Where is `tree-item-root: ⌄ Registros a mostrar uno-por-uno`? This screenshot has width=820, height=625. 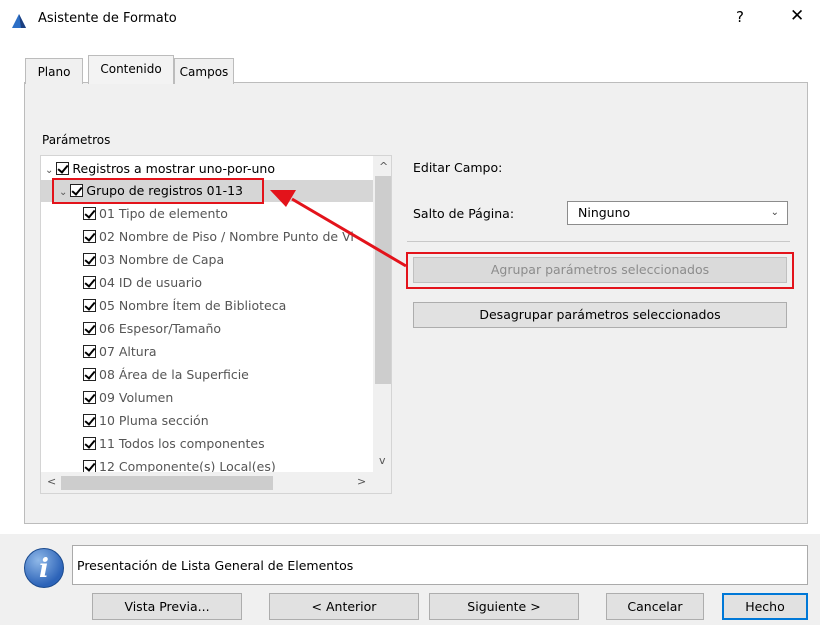 tree-item-root: ⌄ Registros a mostrar uno-por-uno is located at coordinates (160, 169).